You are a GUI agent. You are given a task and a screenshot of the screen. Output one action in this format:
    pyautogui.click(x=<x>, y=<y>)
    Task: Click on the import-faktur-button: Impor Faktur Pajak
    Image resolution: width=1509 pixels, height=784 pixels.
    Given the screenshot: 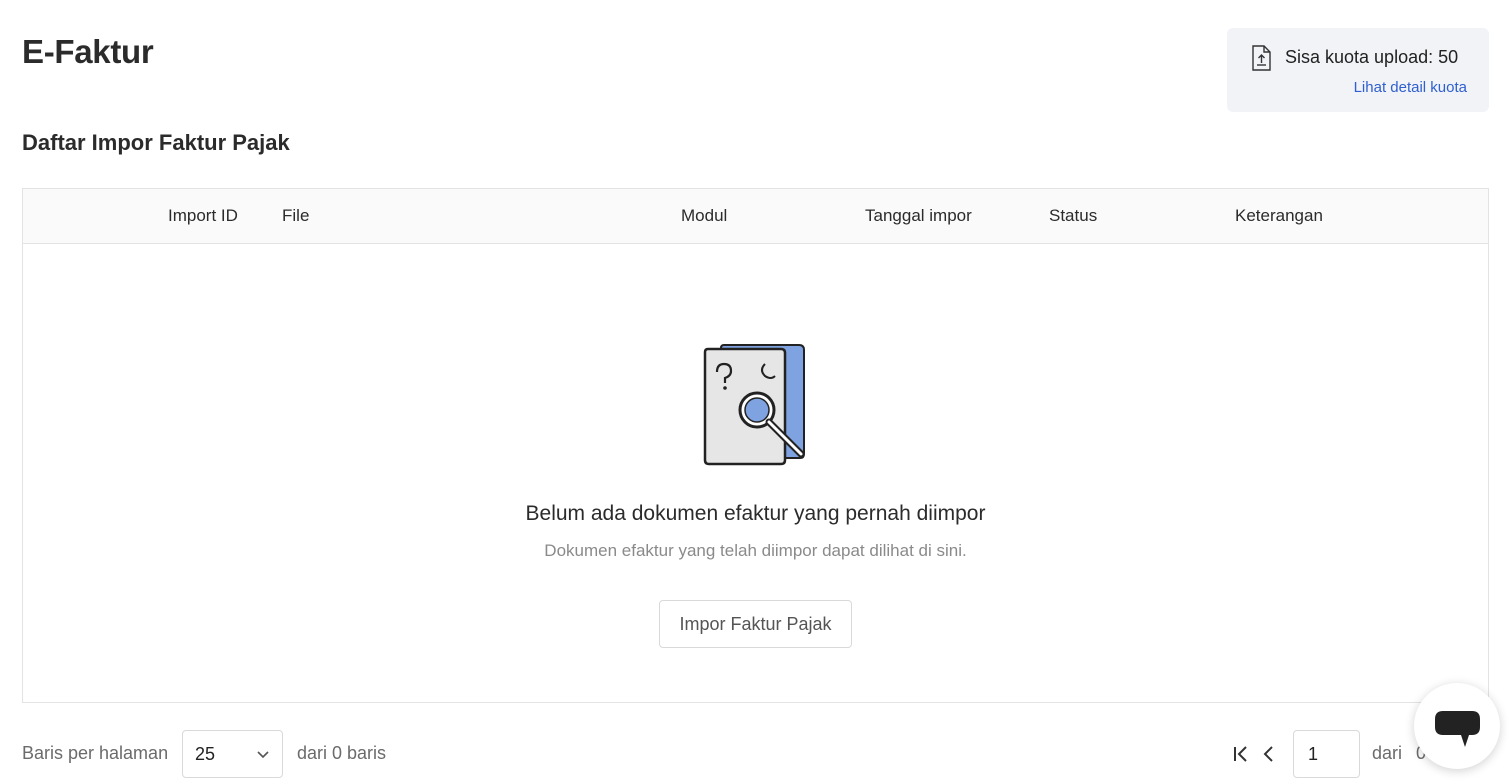 What is the action you would take?
    pyautogui.click(x=755, y=624)
    